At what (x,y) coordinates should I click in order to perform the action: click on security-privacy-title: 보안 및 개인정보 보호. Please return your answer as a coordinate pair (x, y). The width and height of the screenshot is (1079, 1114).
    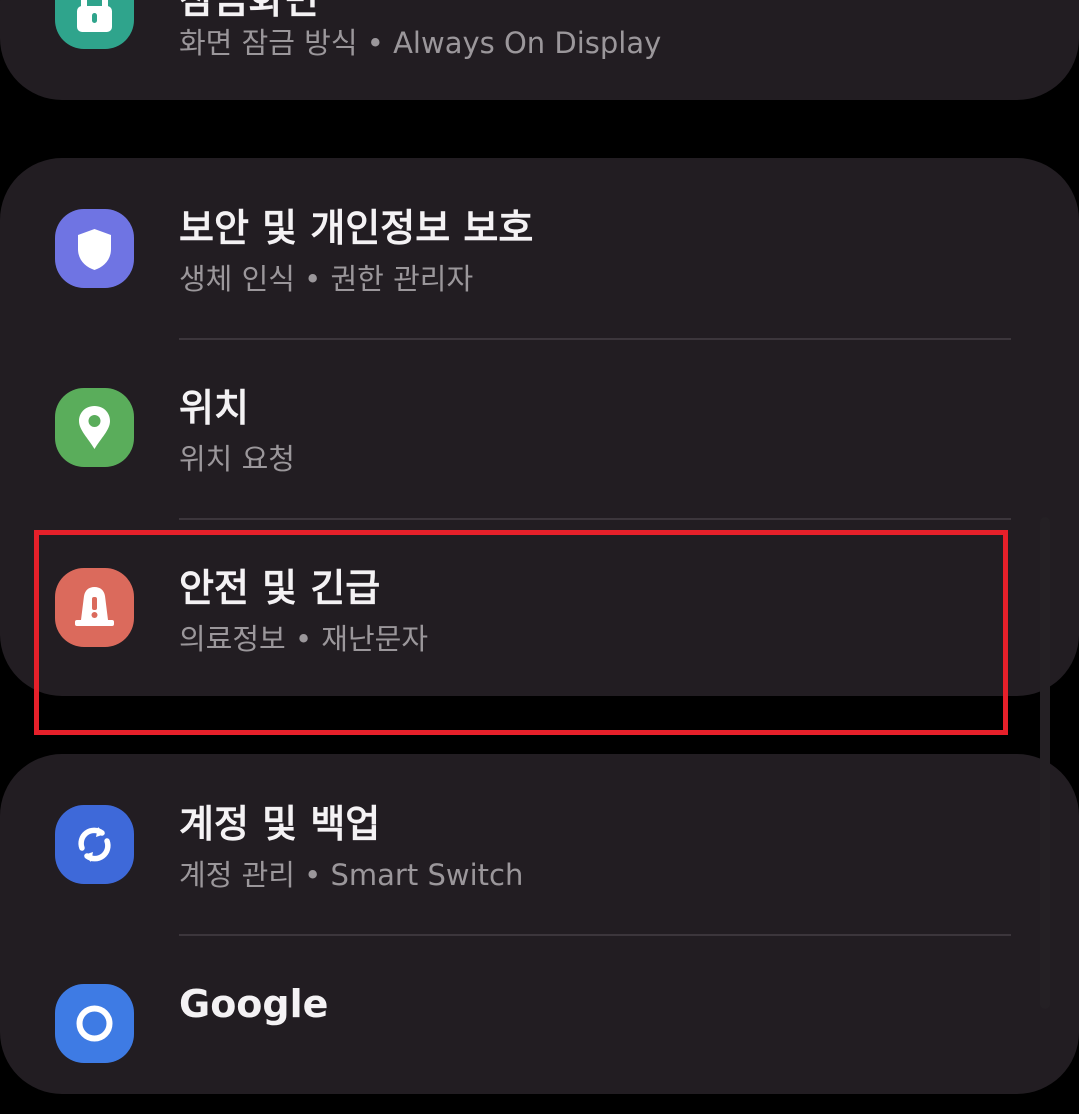
    Looking at the image, I should click on (356, 228).